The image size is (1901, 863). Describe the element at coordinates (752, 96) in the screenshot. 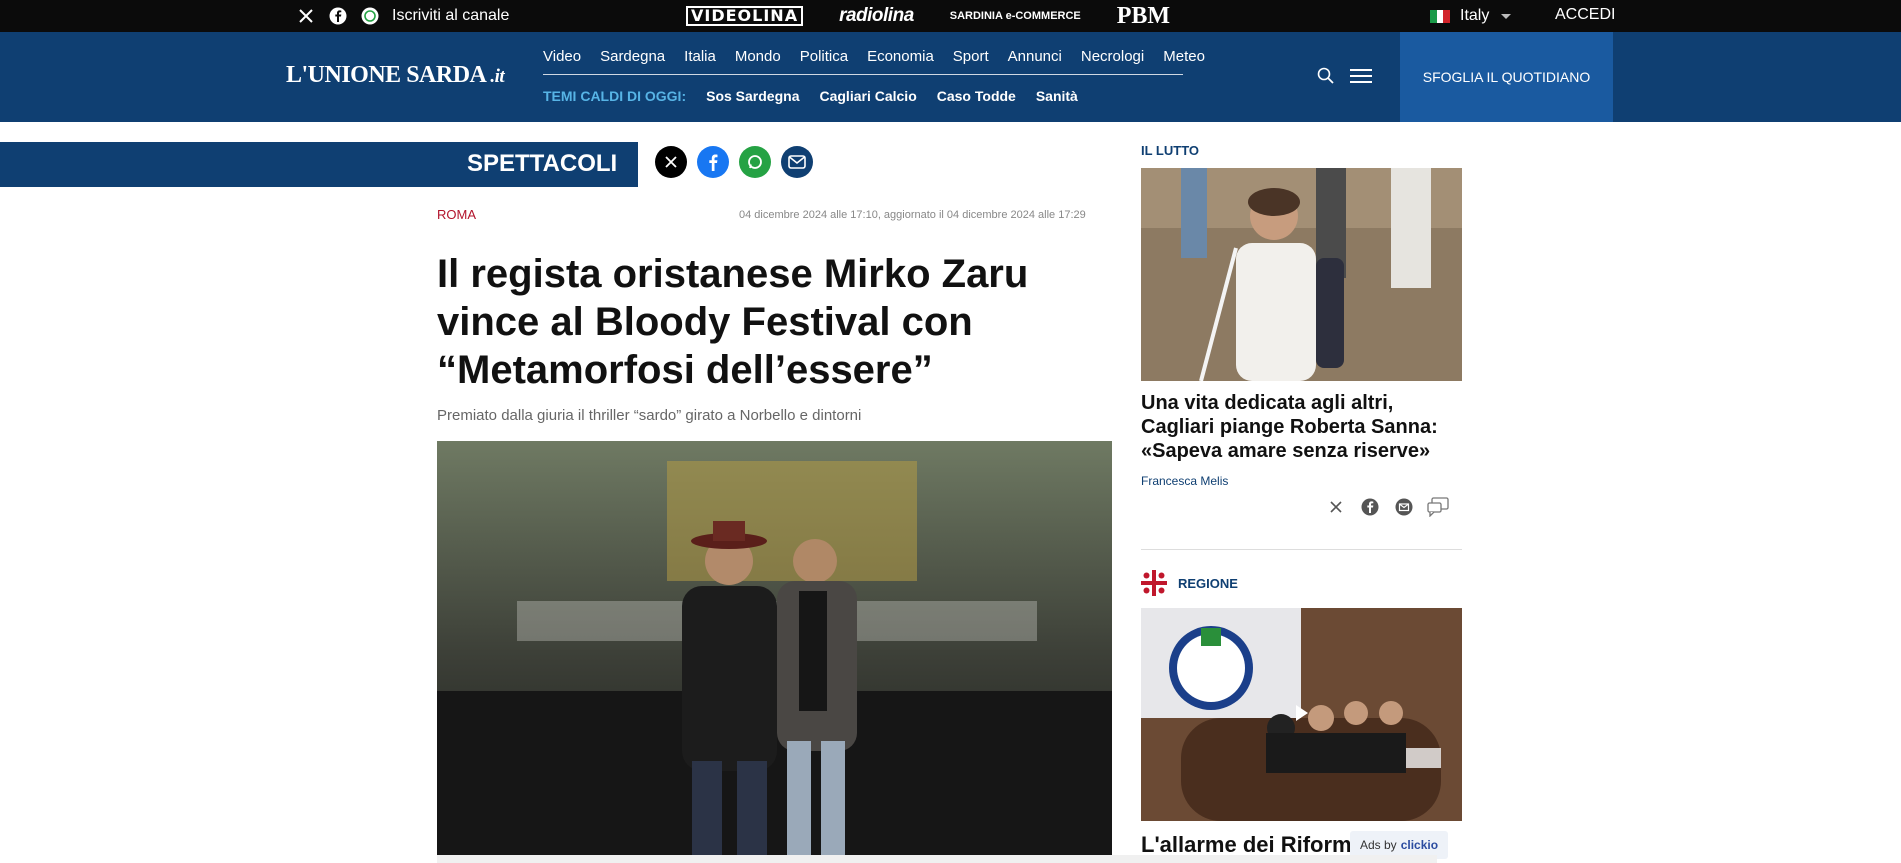

I see `hot-topic-sos-sardegna: Sos Sardegna` at that location.